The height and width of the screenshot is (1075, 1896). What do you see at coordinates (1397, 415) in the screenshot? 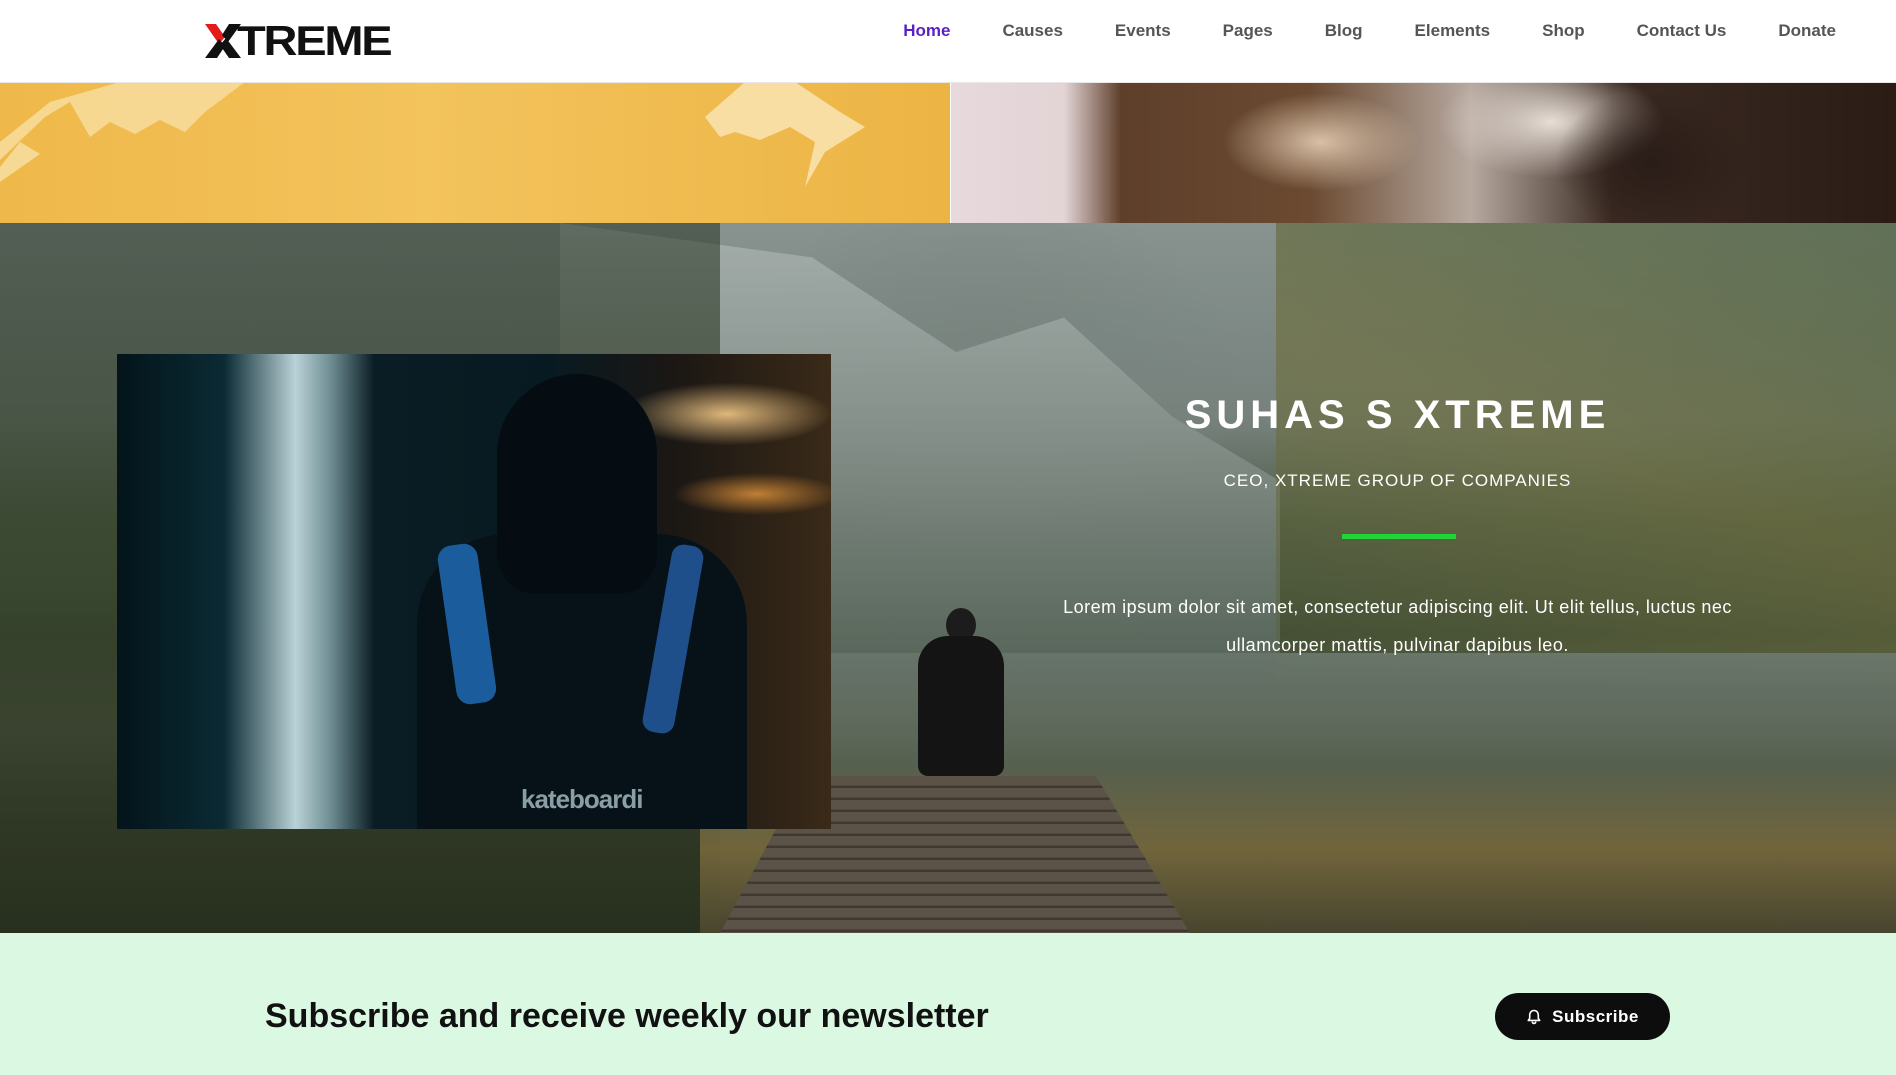
I see `hero-name: SUHAS S XTREME` at bounding box center [1397, 415].